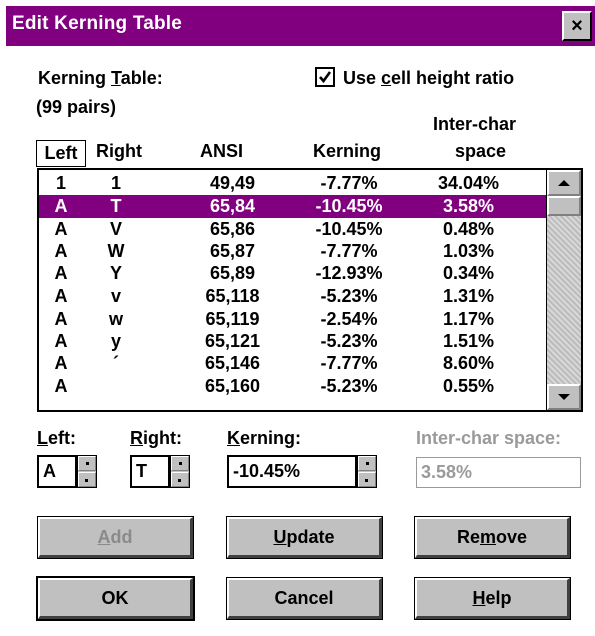  Describe the element at coordinates (116, 251) in the screenshot. I see `cell-right: W` at that location.